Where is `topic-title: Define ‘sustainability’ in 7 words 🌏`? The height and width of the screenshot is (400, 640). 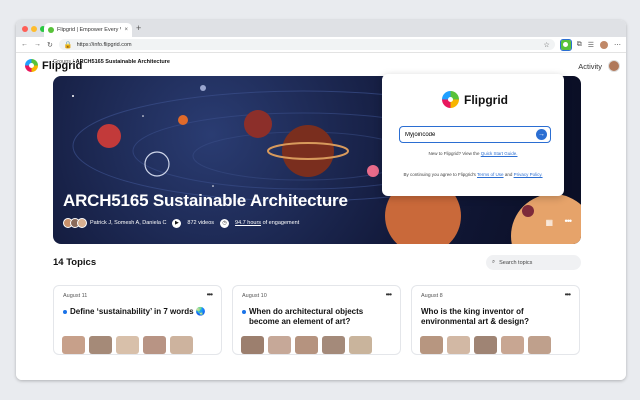 topic-title: Define ‘sustainability’ in 7 words 🌏 is located at coordinates (138, 311).